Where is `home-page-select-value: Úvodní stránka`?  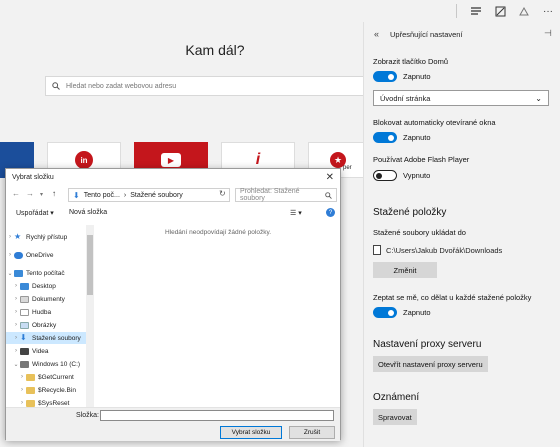
home-page-select-value: Úvodní stránka is located at coordinates (405, 98).